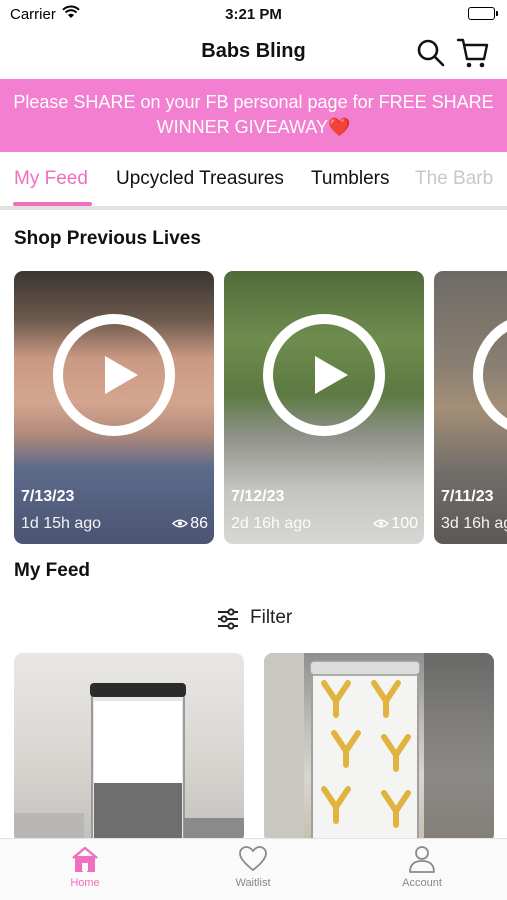 The height and width of the screenshot is (900, 507). I want to click on bottom-tab-bar: Home Waitlist Account, so click(253, 869).